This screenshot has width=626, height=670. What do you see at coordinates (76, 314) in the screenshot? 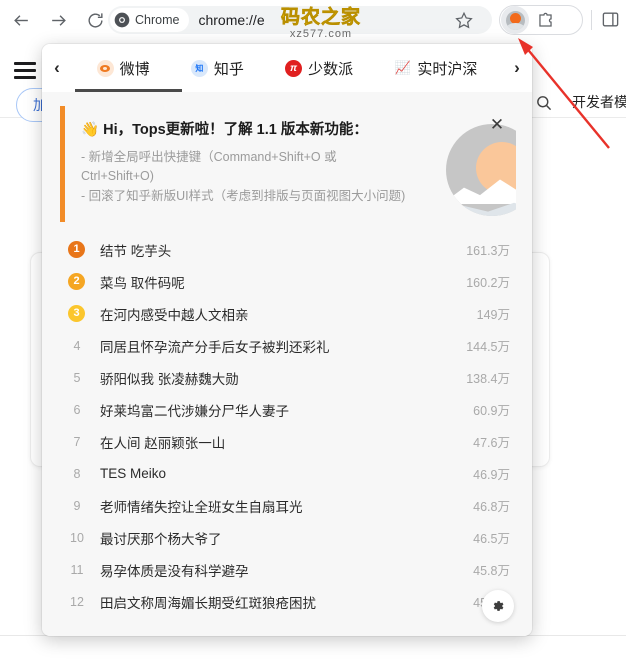
I see `rank-badge: 3` at bounding box center [76, 314].